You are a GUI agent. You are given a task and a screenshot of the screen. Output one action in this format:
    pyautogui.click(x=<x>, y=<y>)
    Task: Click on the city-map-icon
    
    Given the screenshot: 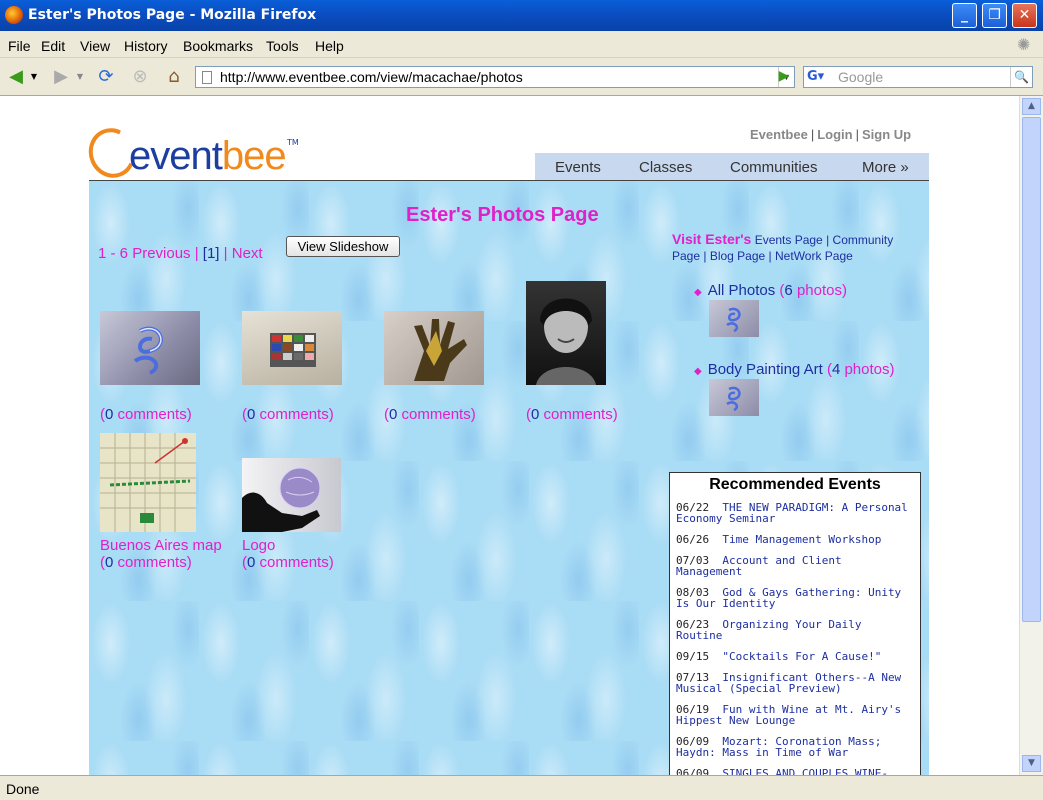 What is the action you would take?
    pyautogui.click(x=148, y=482)
    